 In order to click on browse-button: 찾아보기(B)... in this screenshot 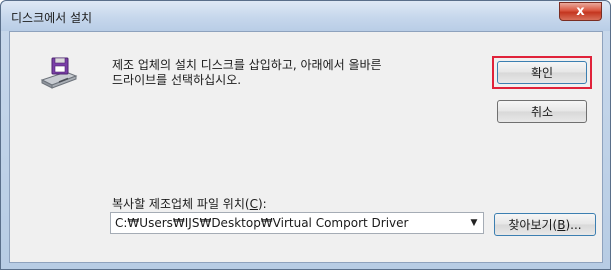, I will do `click(545, 224)`.